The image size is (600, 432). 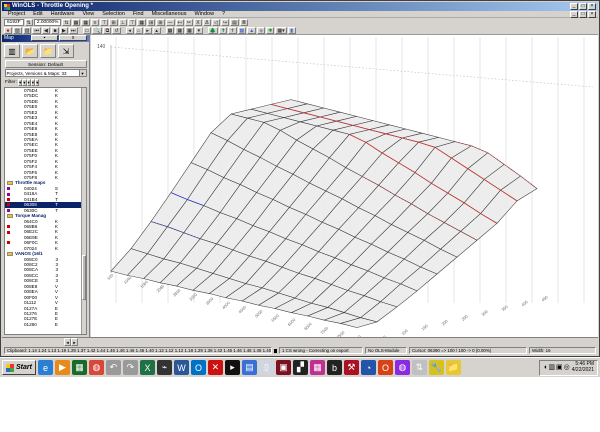 What do you see at coordinates (97, 30) in the screenshot?
I see `zoom-in-icon: 🔍` at bounding box center [97, 30].